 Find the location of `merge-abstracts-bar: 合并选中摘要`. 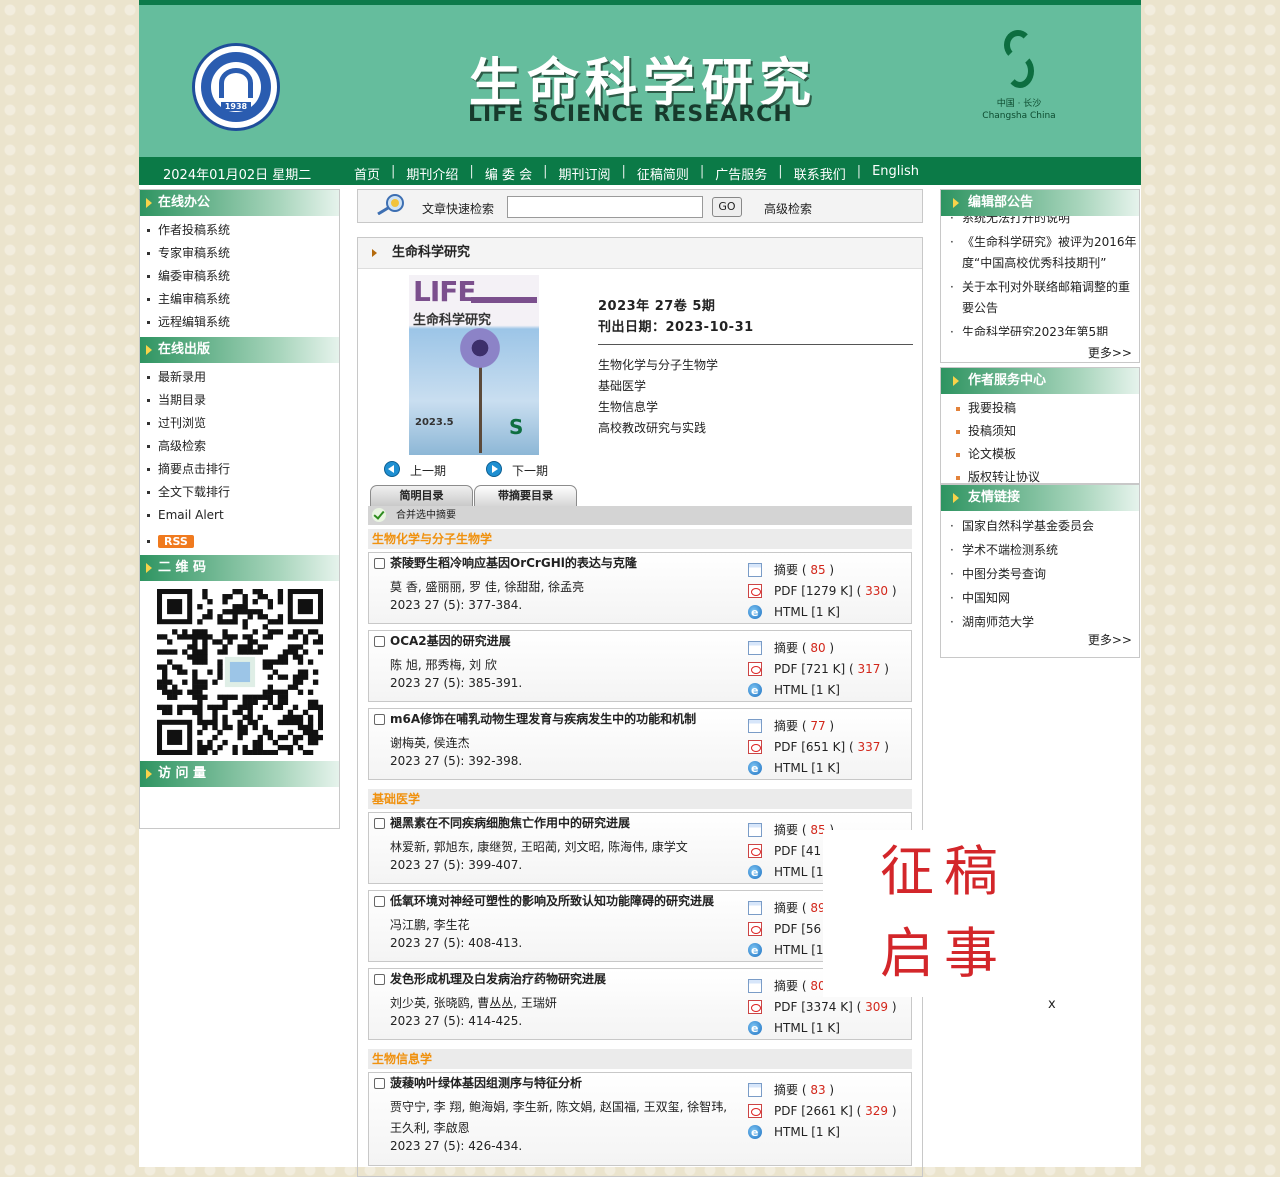

merge-abstracts-bar: 合并选中摘要 is located at coordinates (640, 515).